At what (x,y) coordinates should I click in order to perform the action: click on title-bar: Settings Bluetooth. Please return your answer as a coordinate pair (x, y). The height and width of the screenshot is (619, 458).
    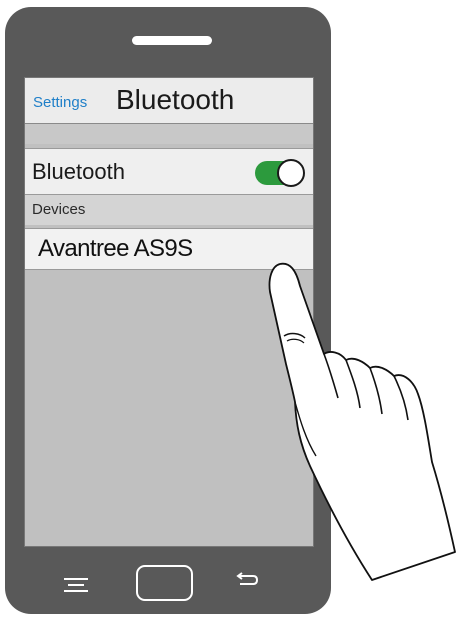
    Looking at the image, I should click on (169, 101).